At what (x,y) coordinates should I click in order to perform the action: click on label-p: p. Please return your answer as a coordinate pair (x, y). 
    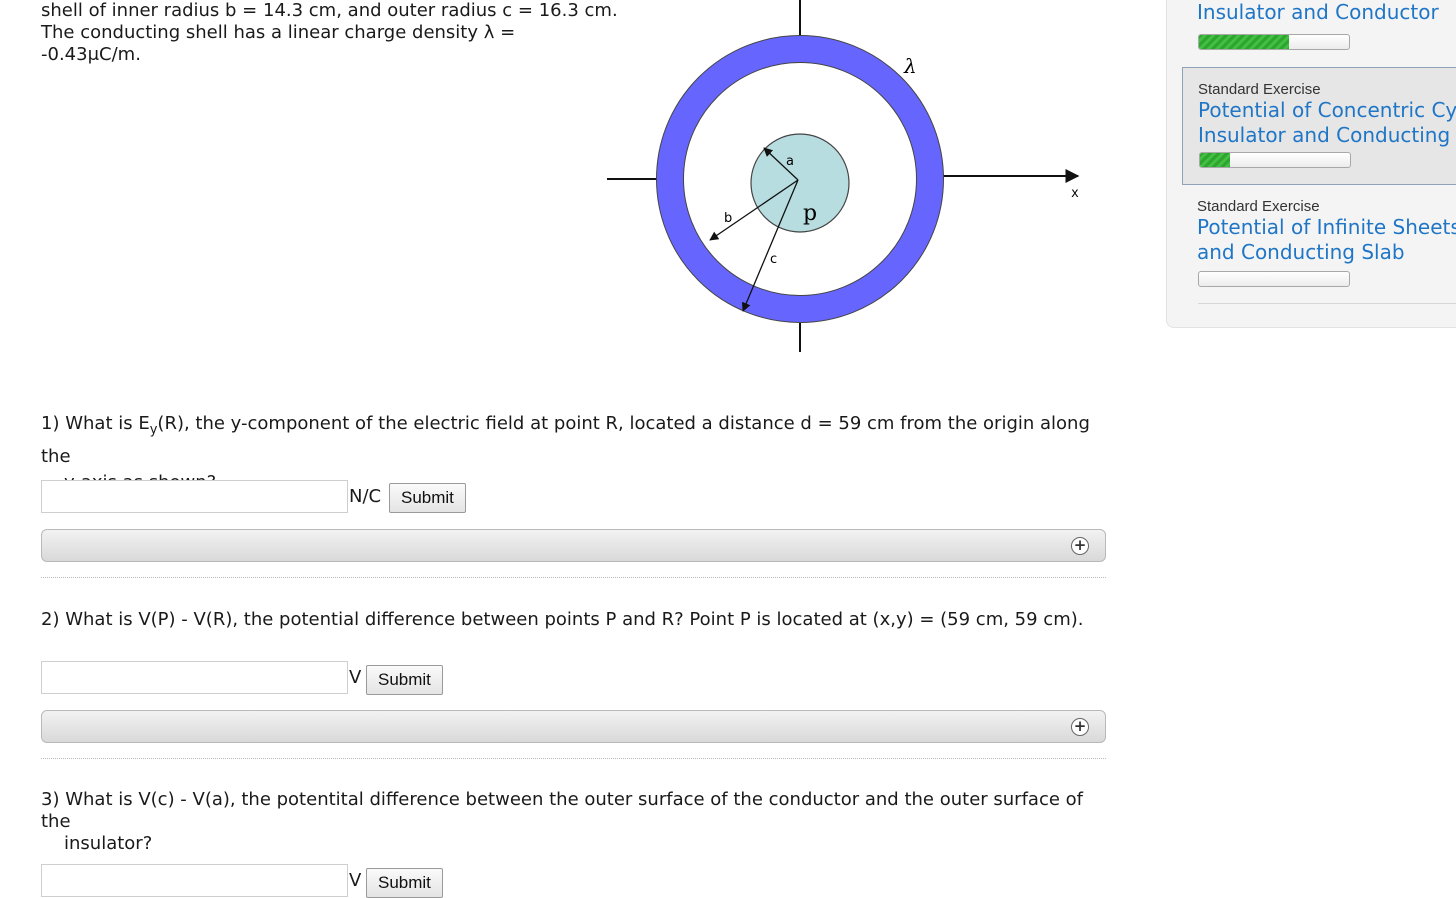
    Looking at the image, I should click on (810, 213).